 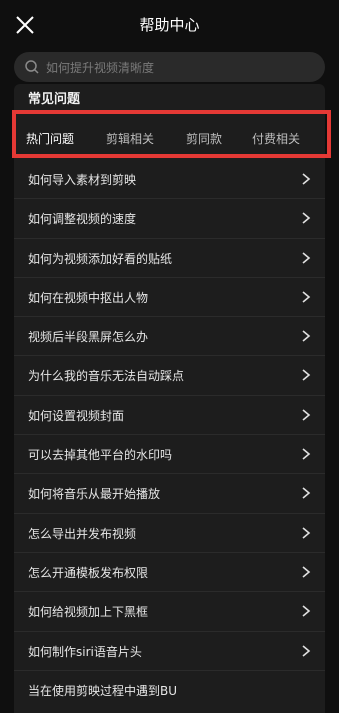 I want to click on list-item-label: 如何制作siri语音片头, so click(x=85, y=651).